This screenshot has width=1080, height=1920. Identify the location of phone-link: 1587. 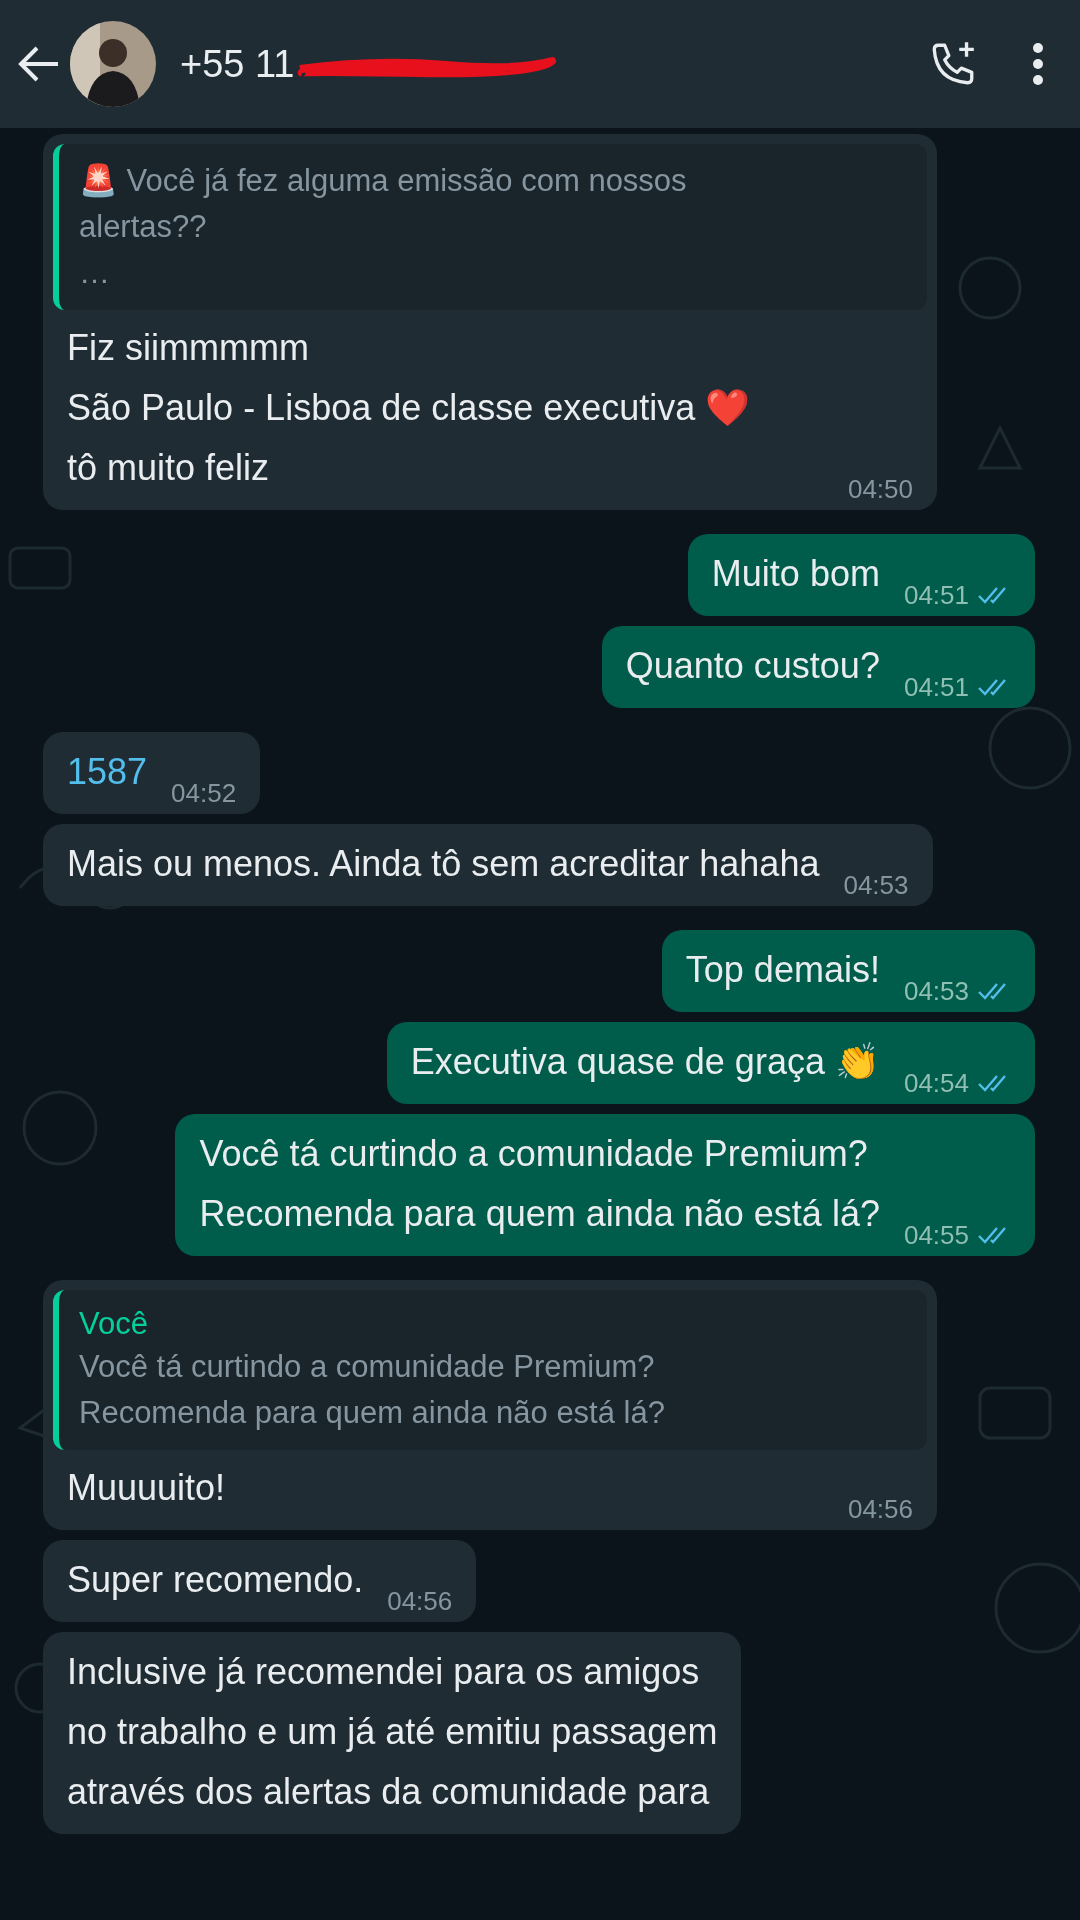
(107, 772).